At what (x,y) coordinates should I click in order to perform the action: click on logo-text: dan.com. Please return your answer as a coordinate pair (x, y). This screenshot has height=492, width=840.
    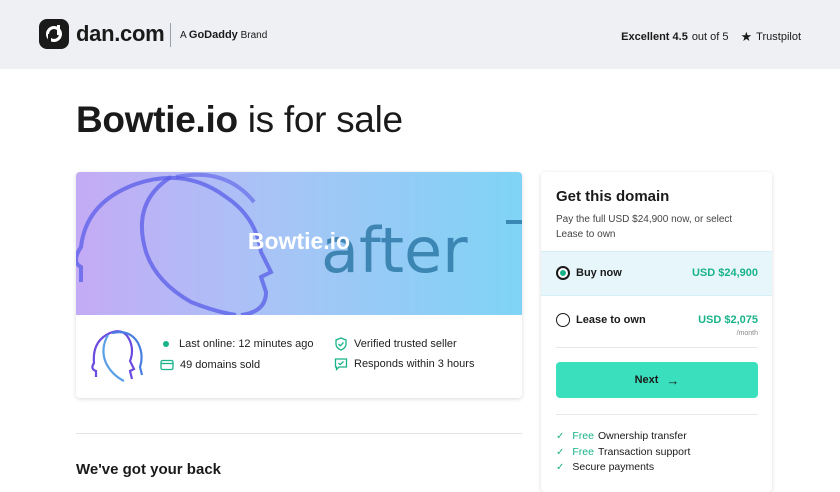
    Looking at the image, I should click on (120, 33).